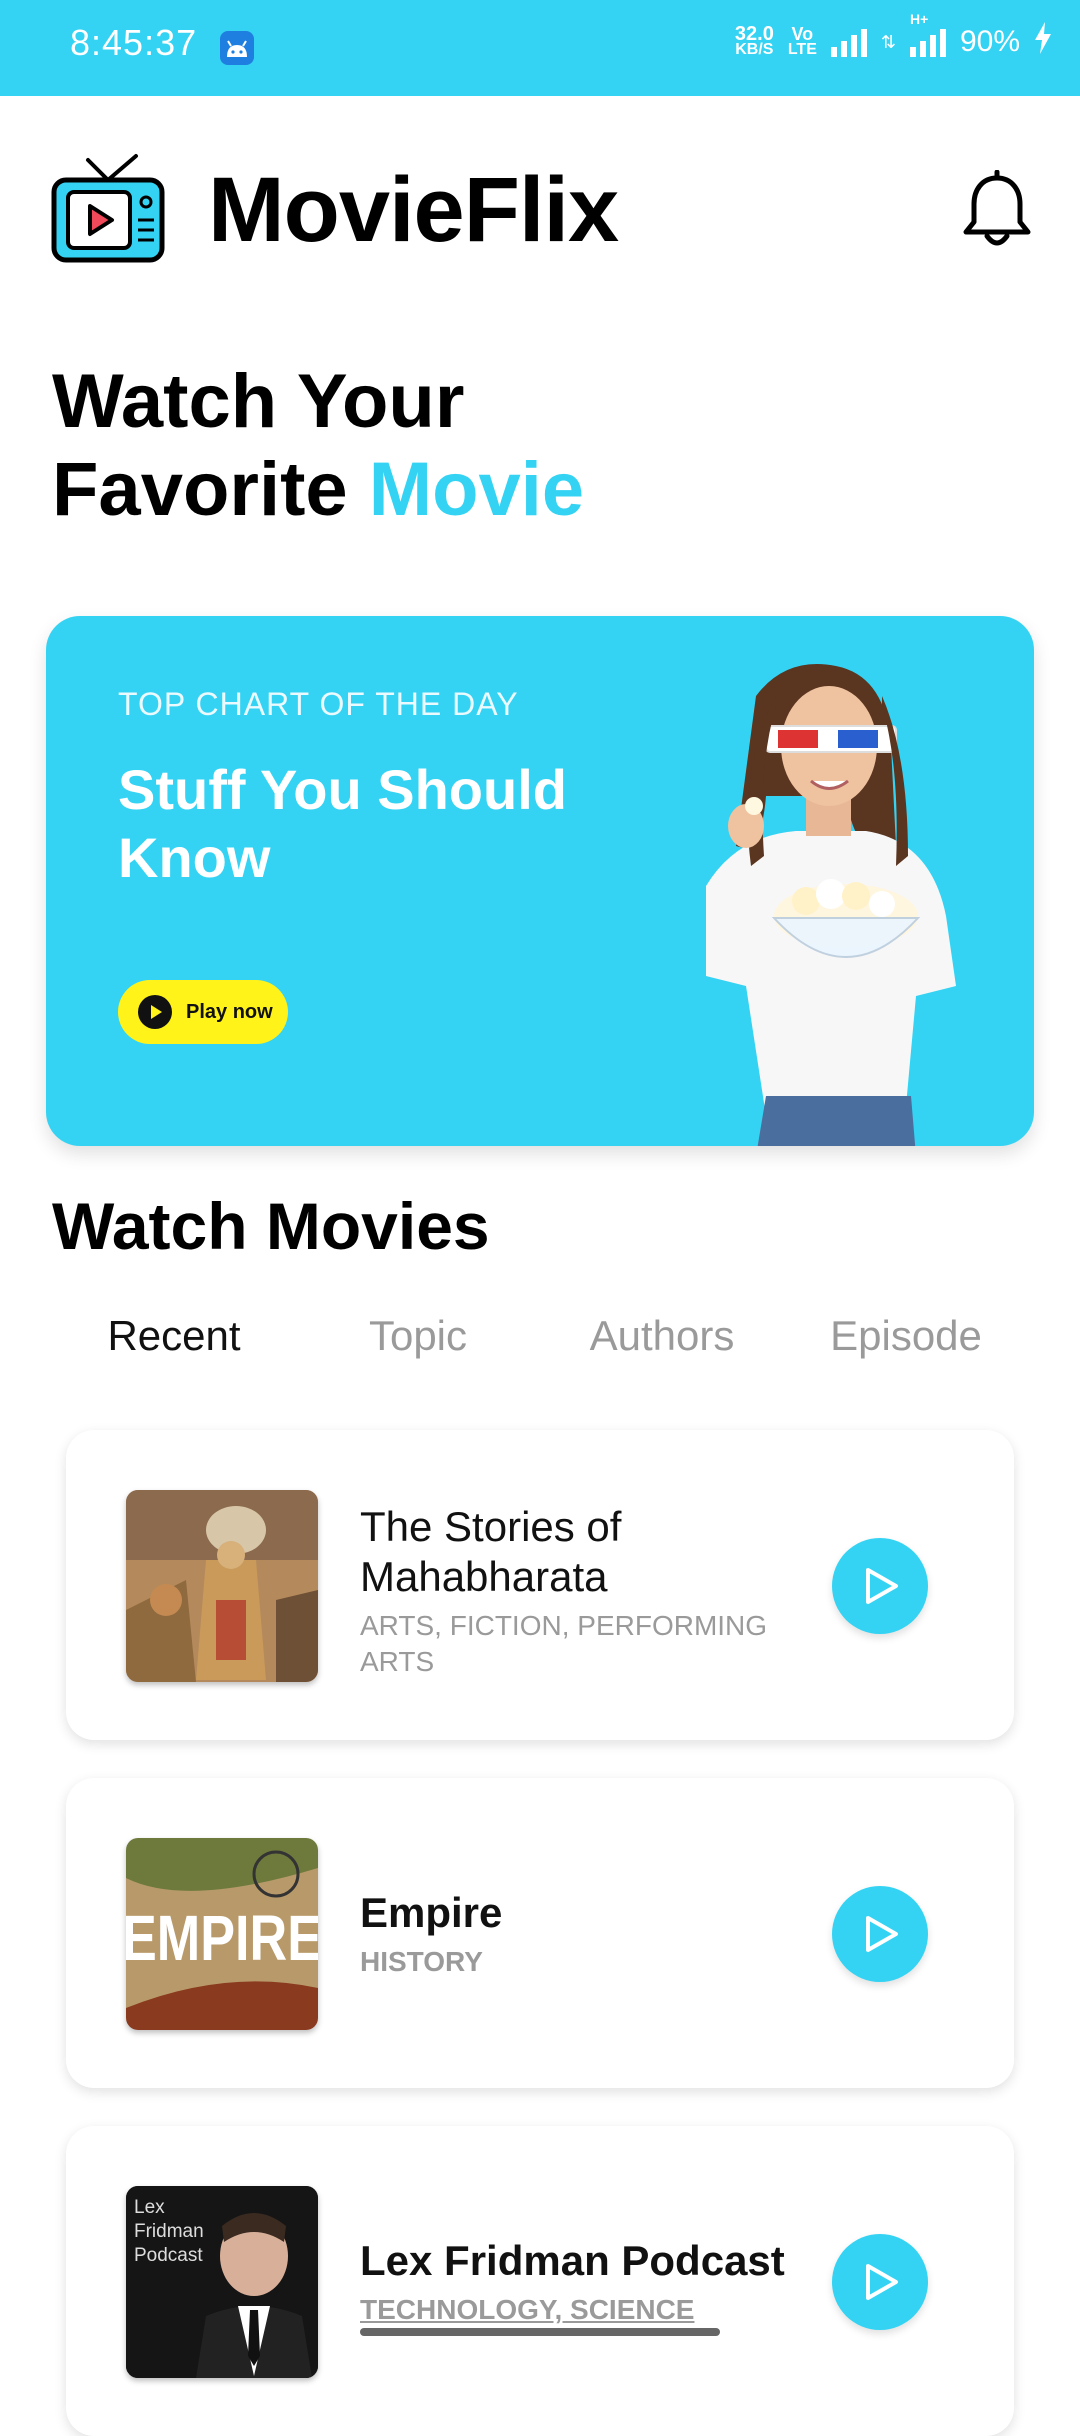 The width and height of the screenshot is (1080, 2436). What do you see at coordinates (754, 40) in the screenshot?
I see `network-speed: 32.0 KB/S` at bounding box center [754, 40].